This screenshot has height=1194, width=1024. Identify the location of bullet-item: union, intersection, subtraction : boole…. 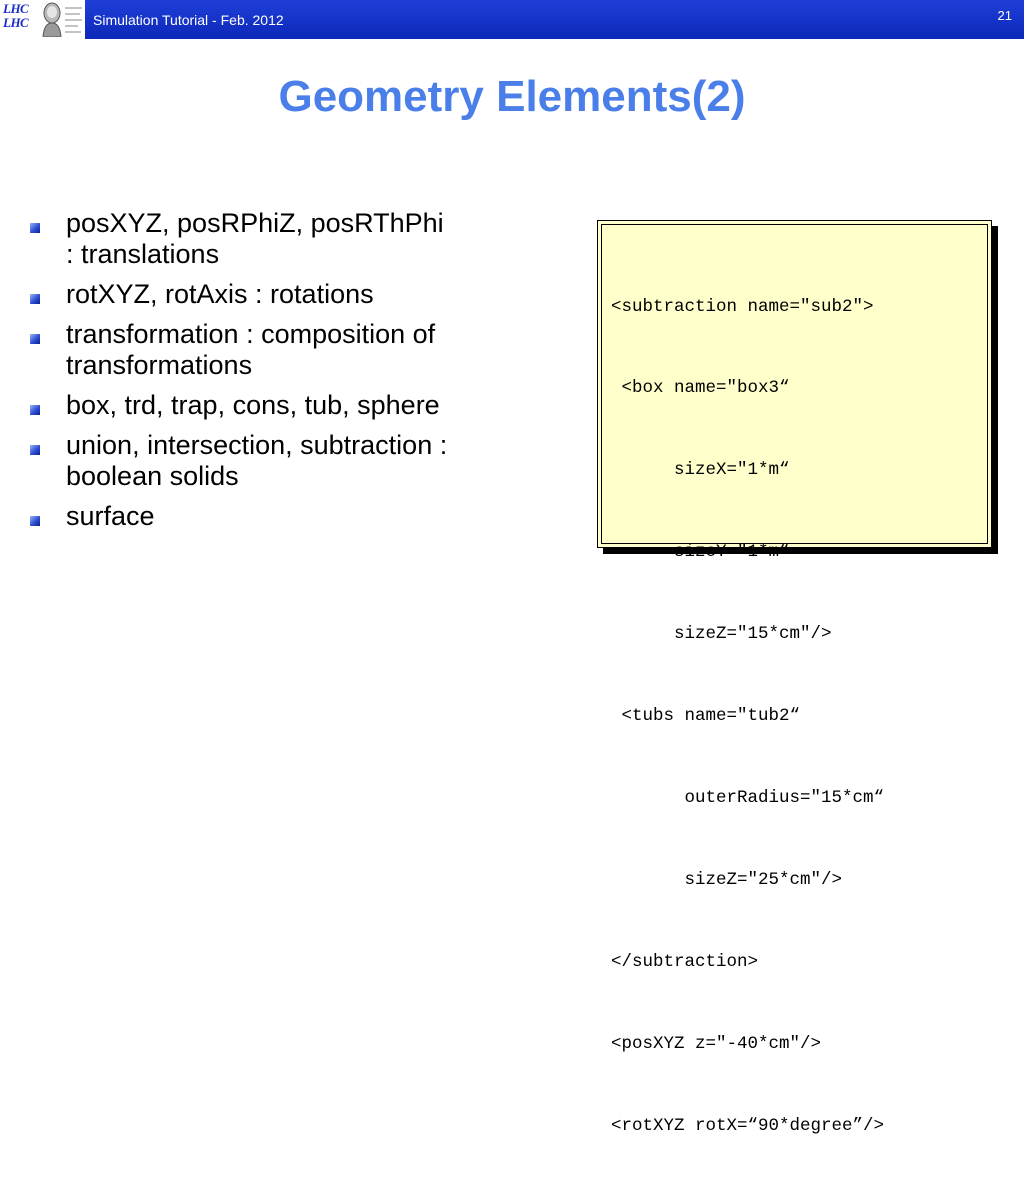
(295, 461).